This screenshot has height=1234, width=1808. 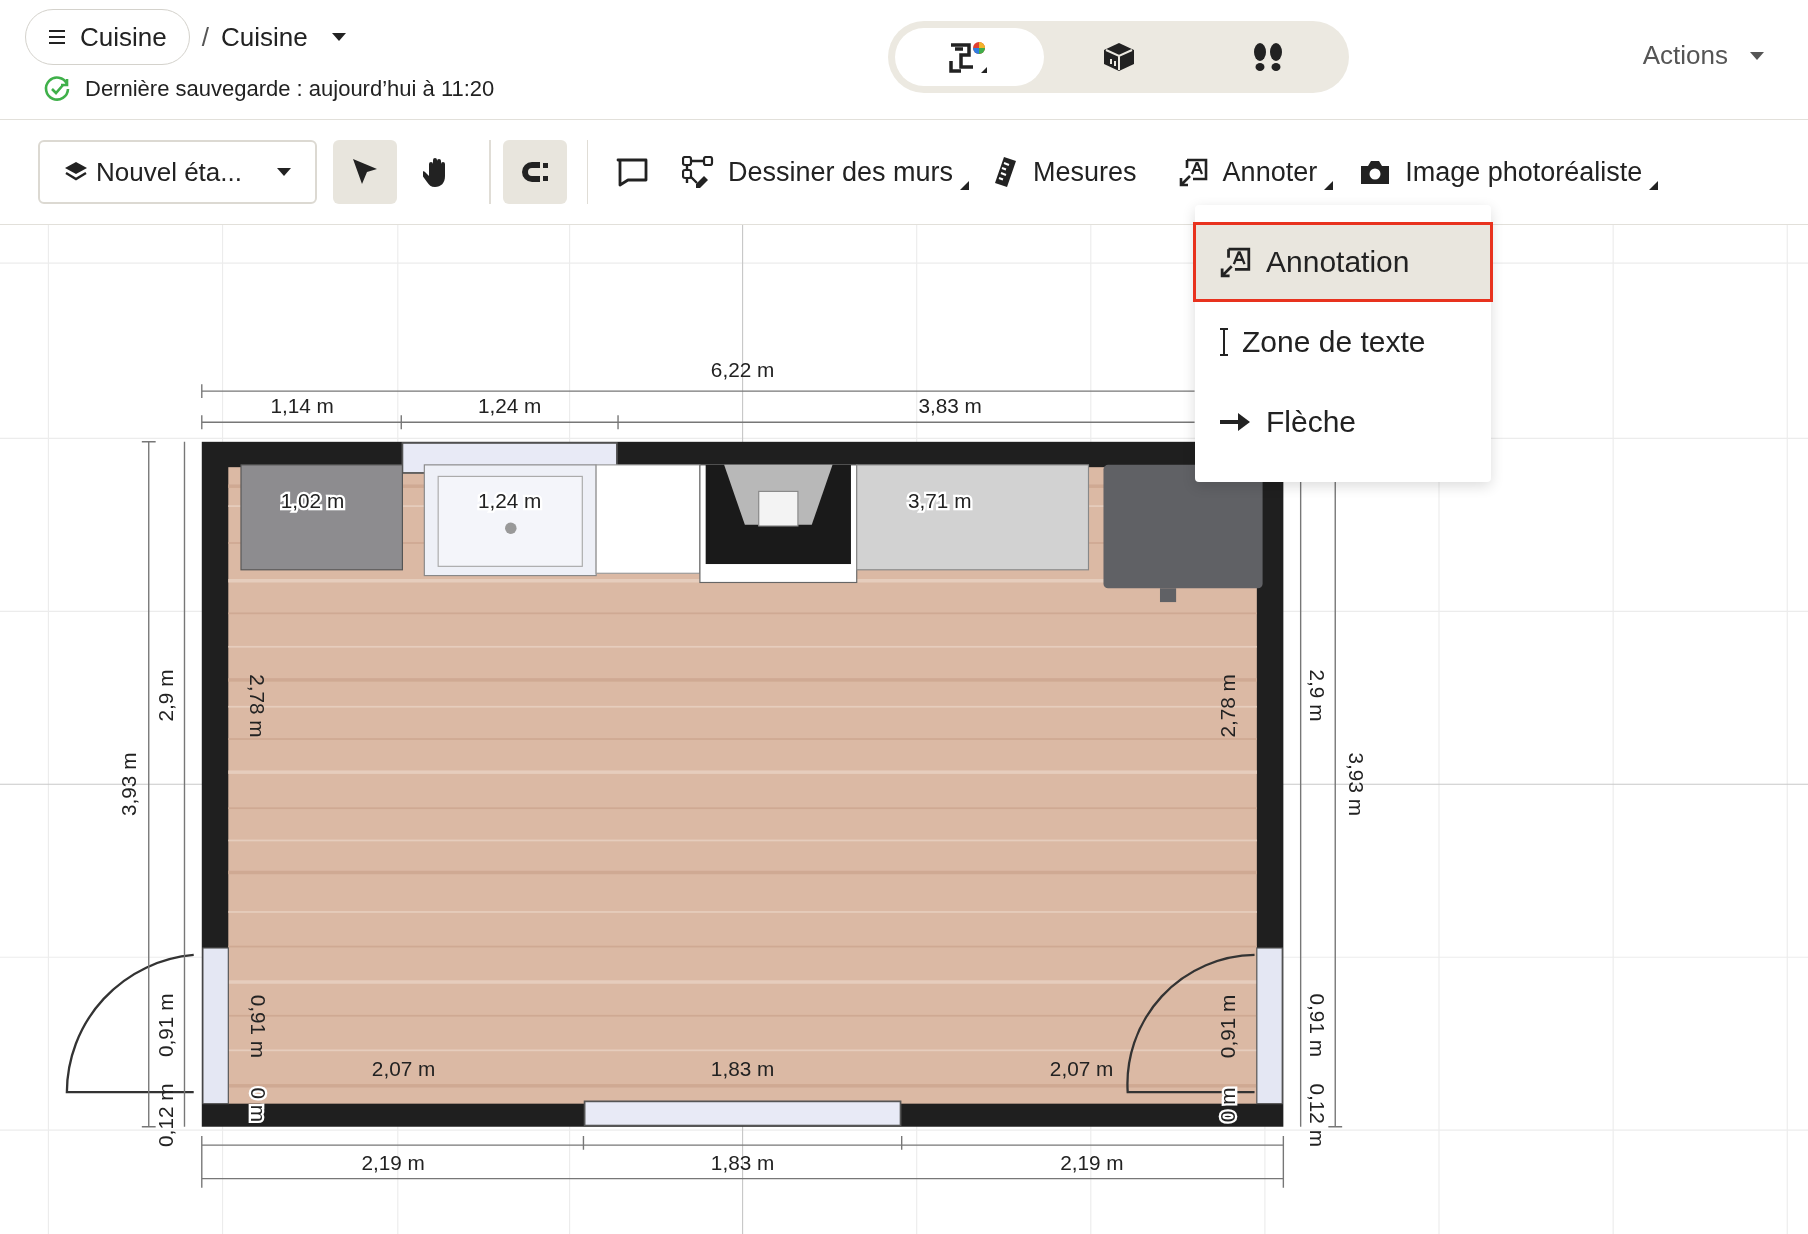 I want to click on wall-path-icon, so click(x=698, y=172).